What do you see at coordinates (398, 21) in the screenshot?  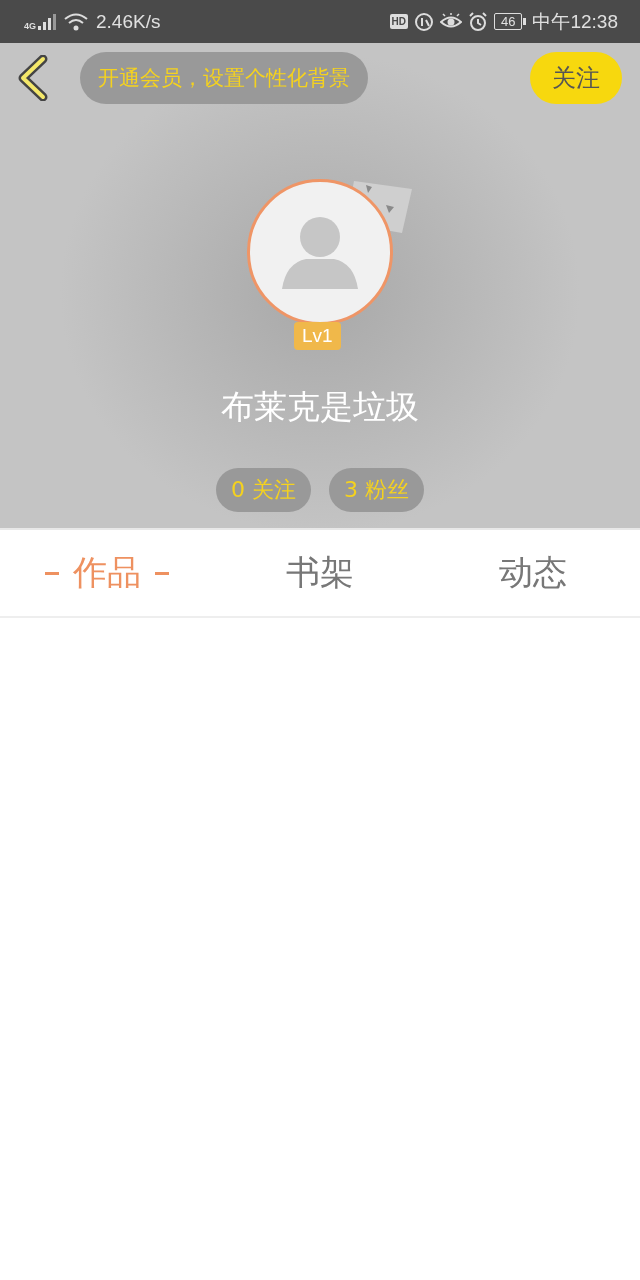 I see `hd-icon: HD` at bounding box center [398, 21].